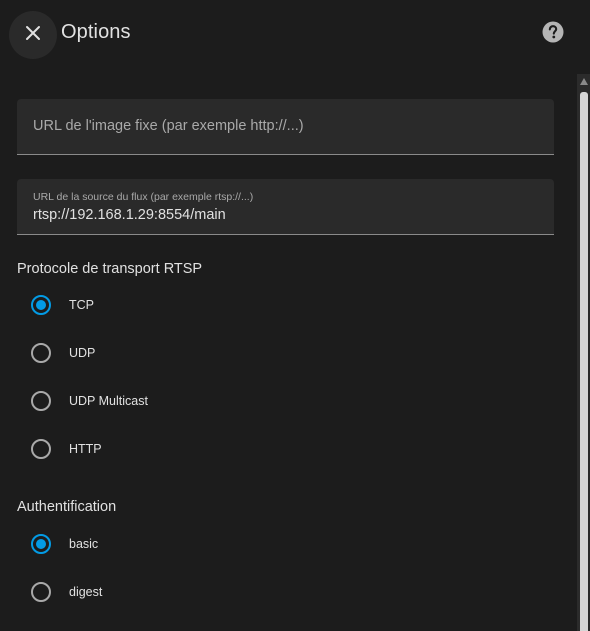 This screenshot has width=590, height=631. Describe the element at coordinates (67, 507) in the screenshot. I see `authentication-label: Authentification` at that location.